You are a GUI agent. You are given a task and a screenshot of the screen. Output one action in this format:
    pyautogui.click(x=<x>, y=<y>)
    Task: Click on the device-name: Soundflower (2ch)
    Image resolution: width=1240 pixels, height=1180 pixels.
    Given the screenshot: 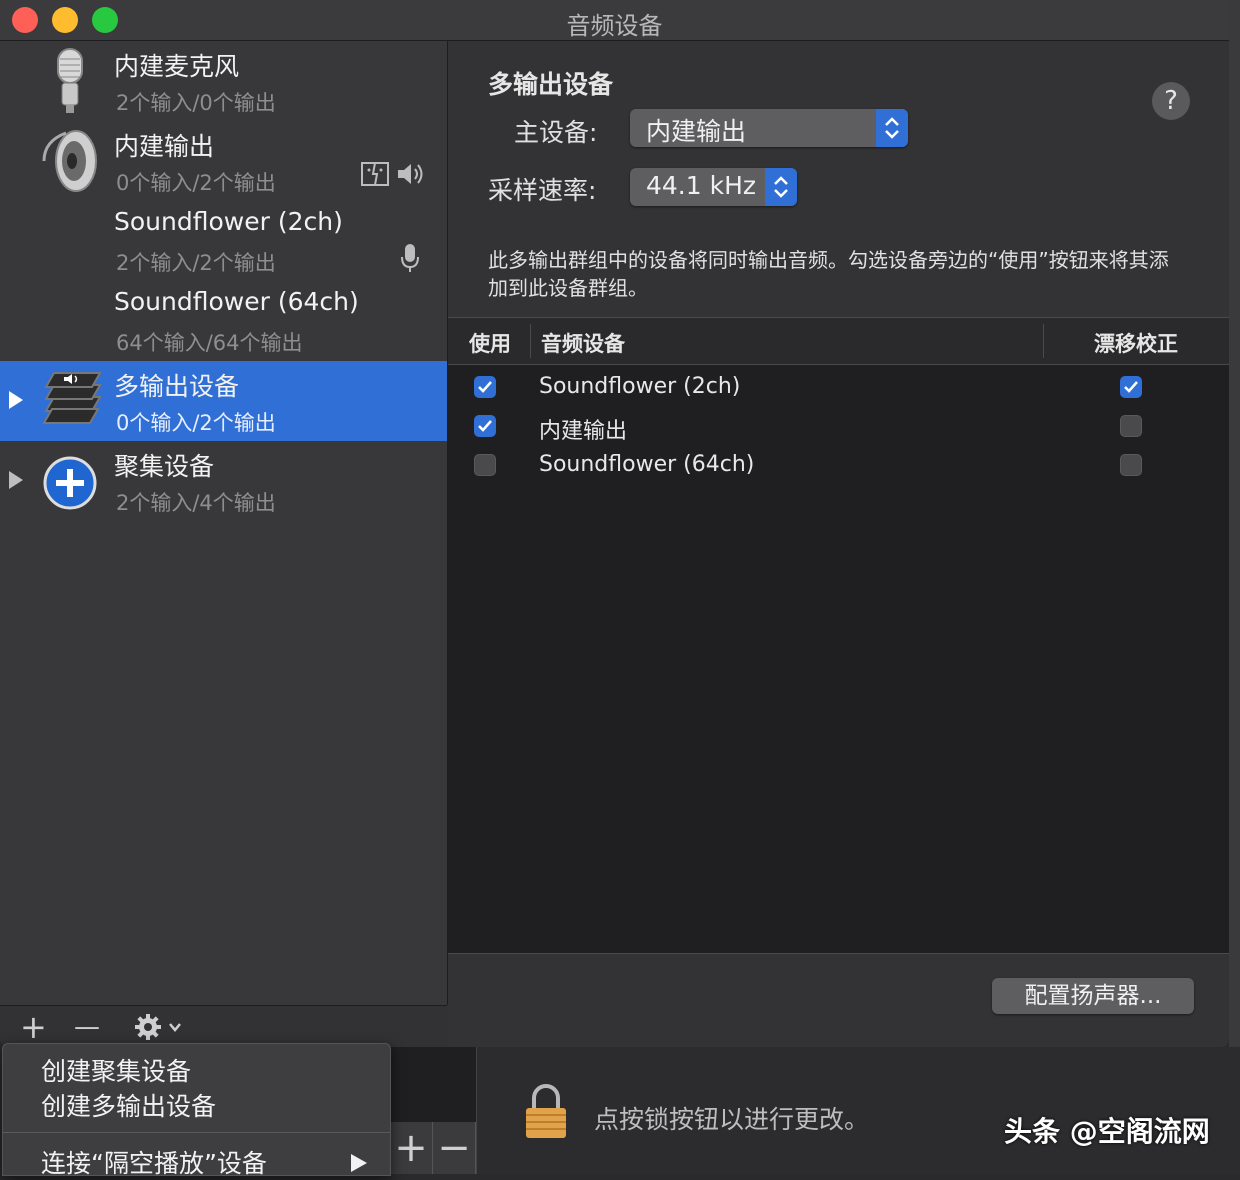 What is the action you would take?
    pyautogui.click(x=228, y=221)
    